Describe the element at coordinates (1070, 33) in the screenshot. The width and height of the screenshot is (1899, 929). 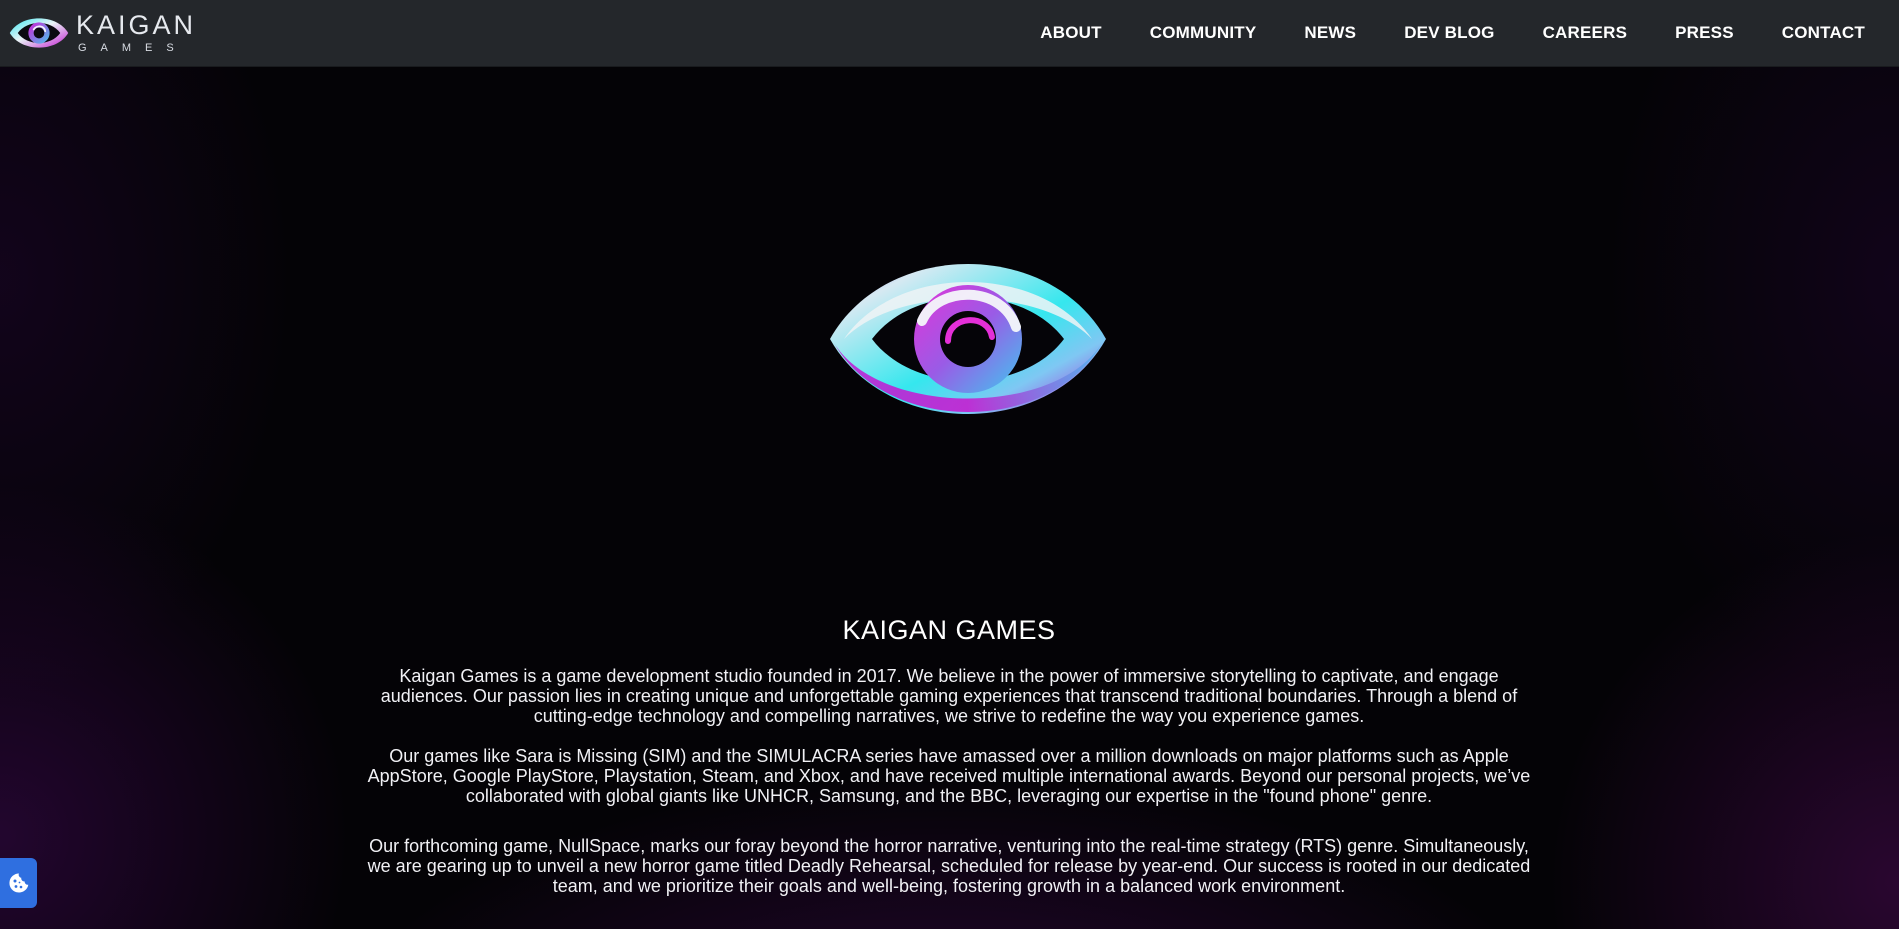
I see `nav-link-about: ABOUT` at that location.